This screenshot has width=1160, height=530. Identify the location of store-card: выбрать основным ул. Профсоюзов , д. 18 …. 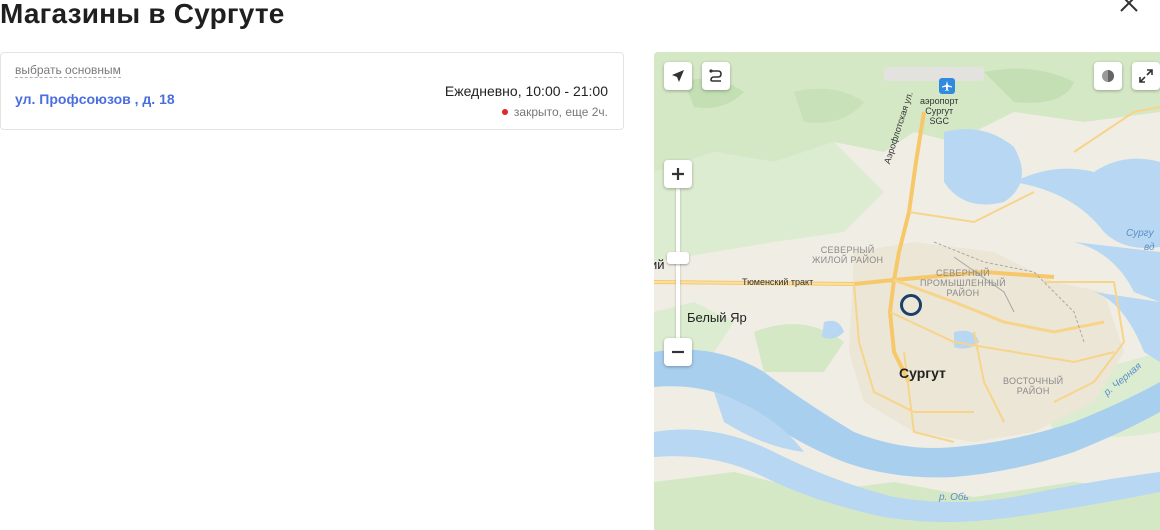
(312, 91).